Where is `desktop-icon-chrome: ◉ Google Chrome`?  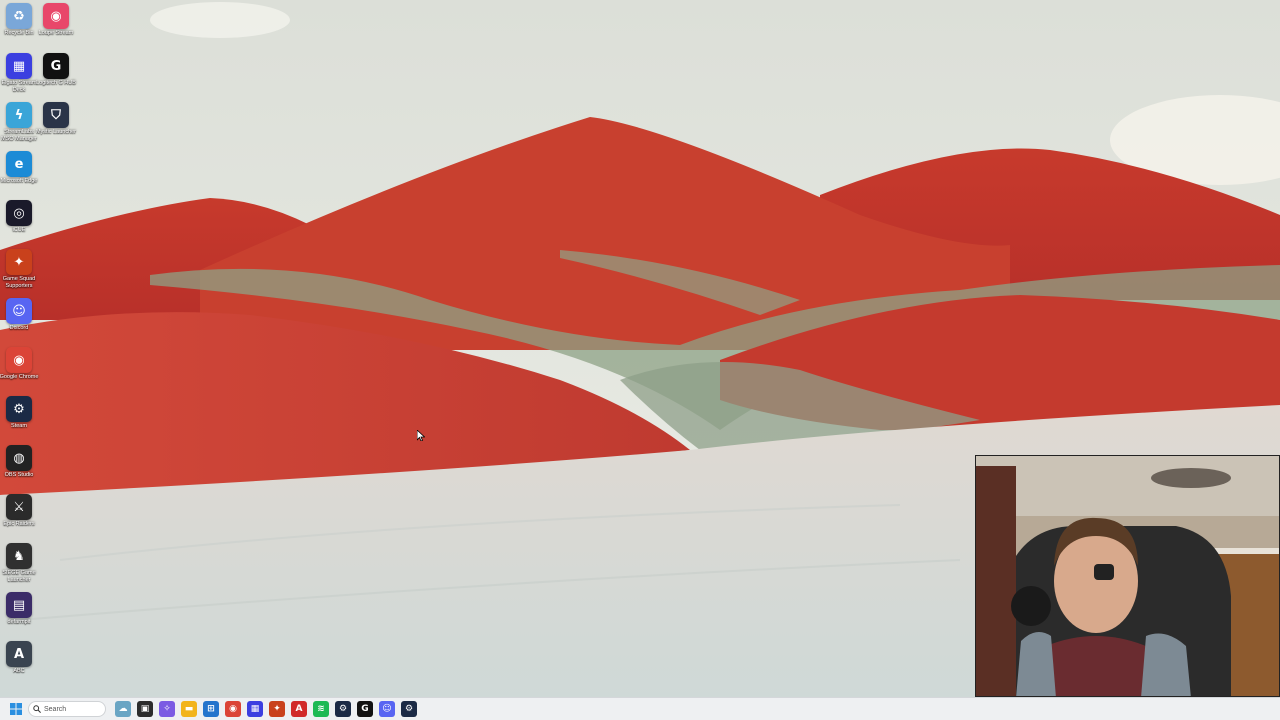
desktop-icon-chrome: ◉ Google Chrome is located at coordinates (19, 364).